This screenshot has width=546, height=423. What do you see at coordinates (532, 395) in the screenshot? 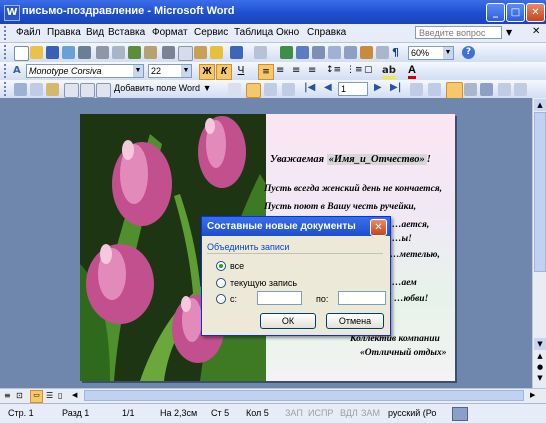
I see `scroll-right-icon: ▶` at bounding box center [532, 395].